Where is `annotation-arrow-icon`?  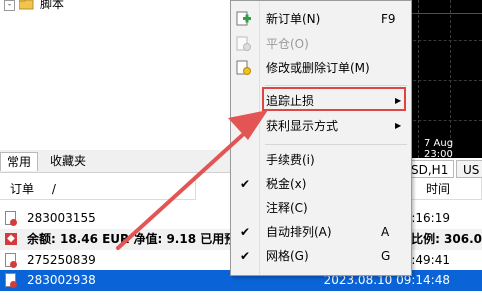 annotation-arrow-icon is located at coordinates (192, 180).